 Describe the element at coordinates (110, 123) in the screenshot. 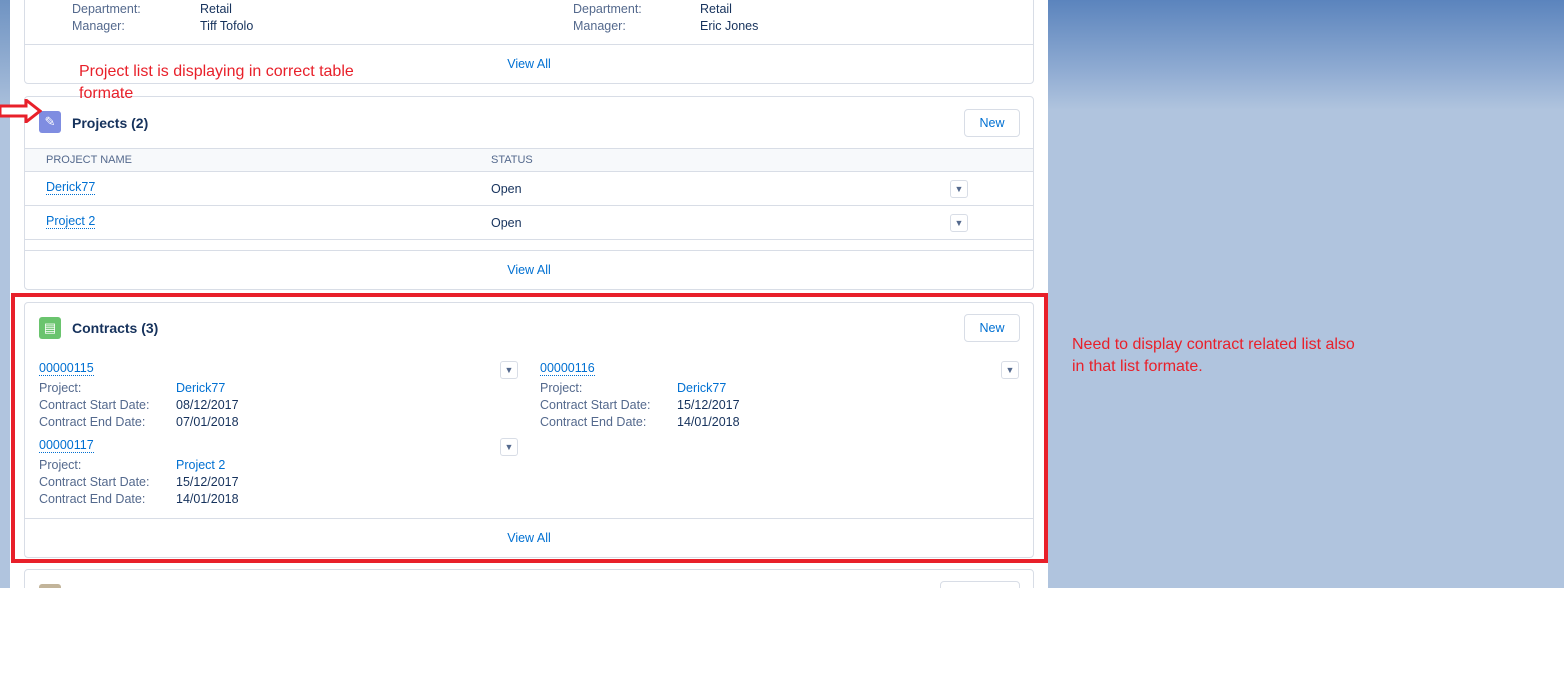

I see `projects-title: Projects (2)` at that location.